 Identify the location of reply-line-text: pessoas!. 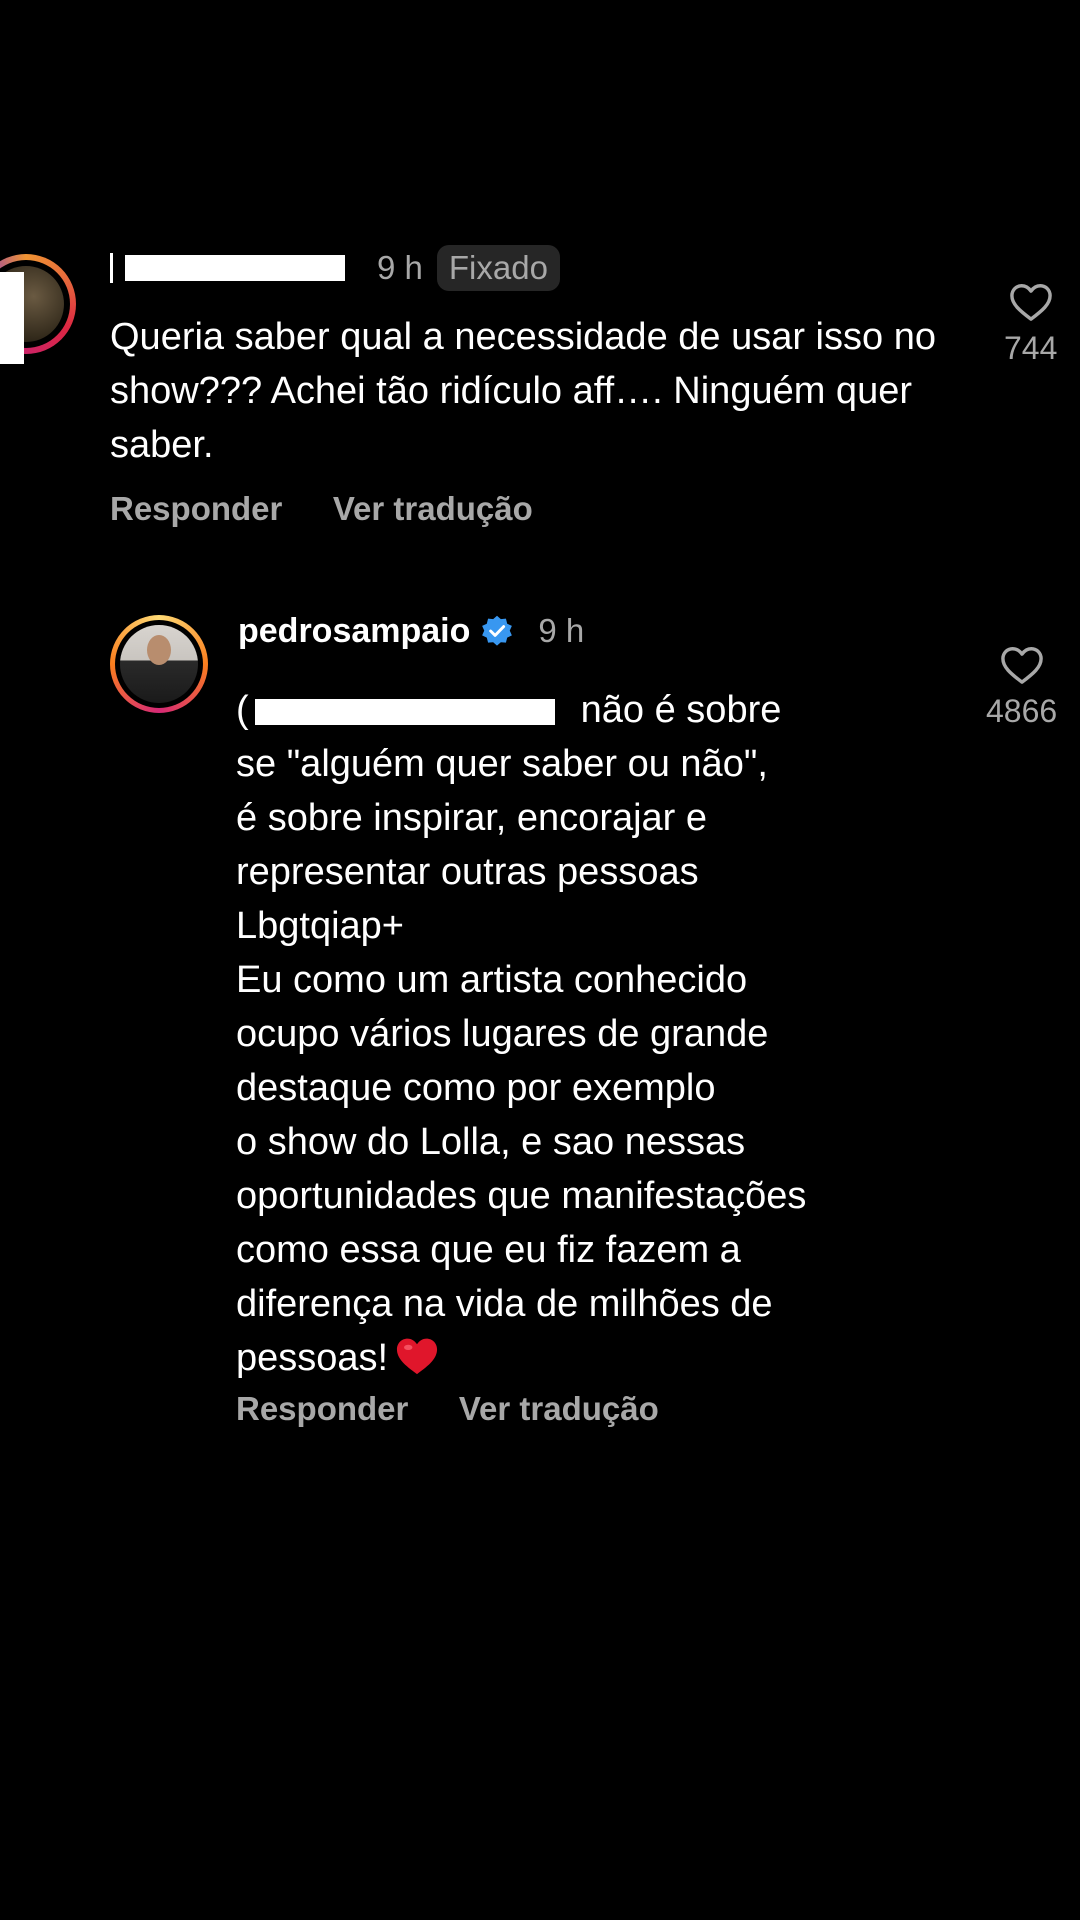
(312, 1358).